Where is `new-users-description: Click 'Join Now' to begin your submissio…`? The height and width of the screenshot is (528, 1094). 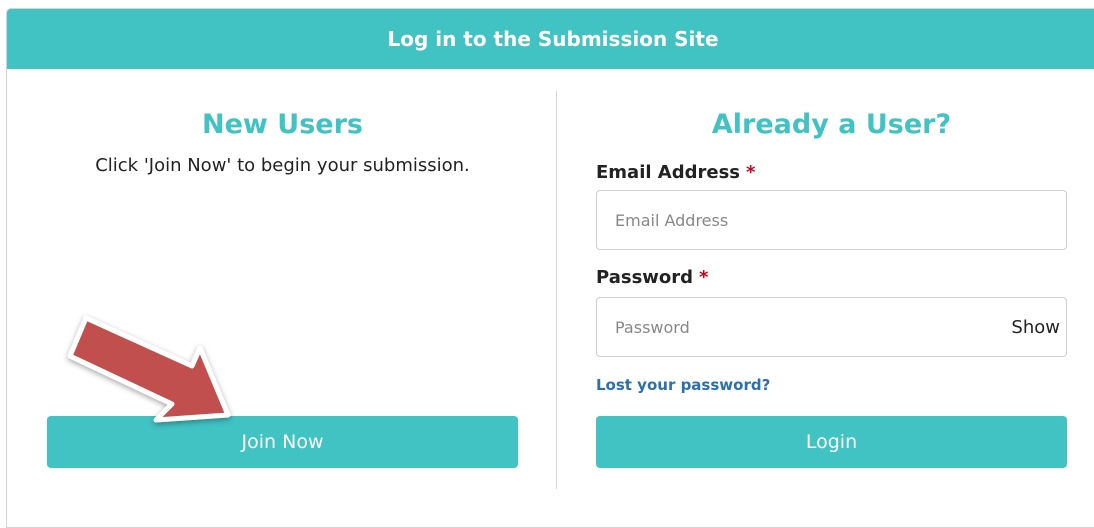 new-users-description: Click 'Join Now' to begin your submissio… is located at coordinates (282, 165).